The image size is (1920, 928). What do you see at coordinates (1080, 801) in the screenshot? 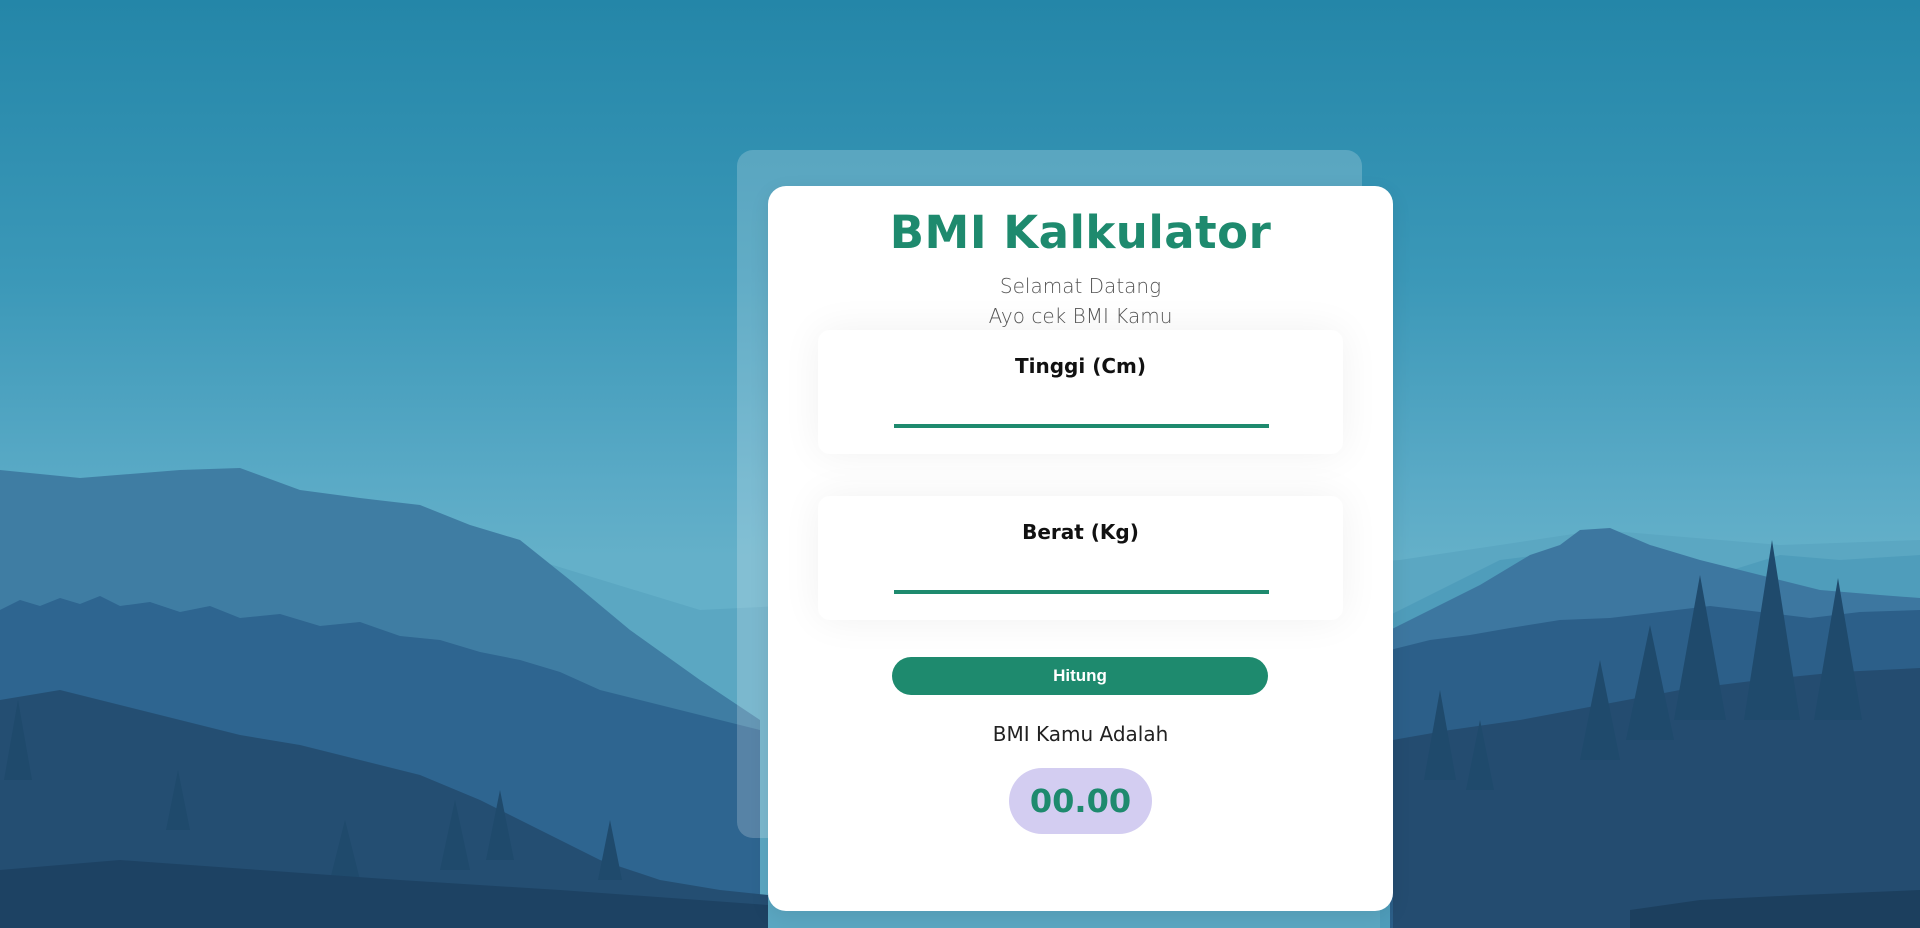
I see `bmi-result-badge: 00.00` at bounding box center [1080, 801].